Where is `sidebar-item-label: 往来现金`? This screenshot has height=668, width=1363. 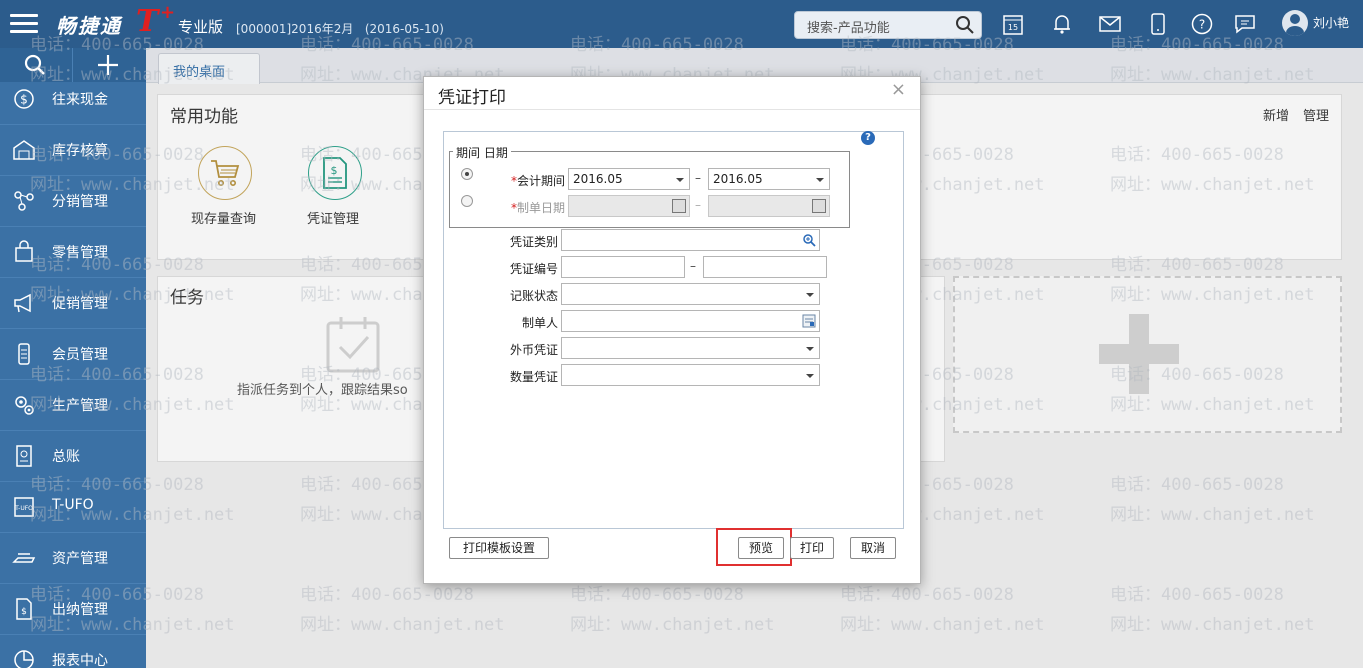 sidebar-item-label: 往来现金 is located at coordinates (80, 100).